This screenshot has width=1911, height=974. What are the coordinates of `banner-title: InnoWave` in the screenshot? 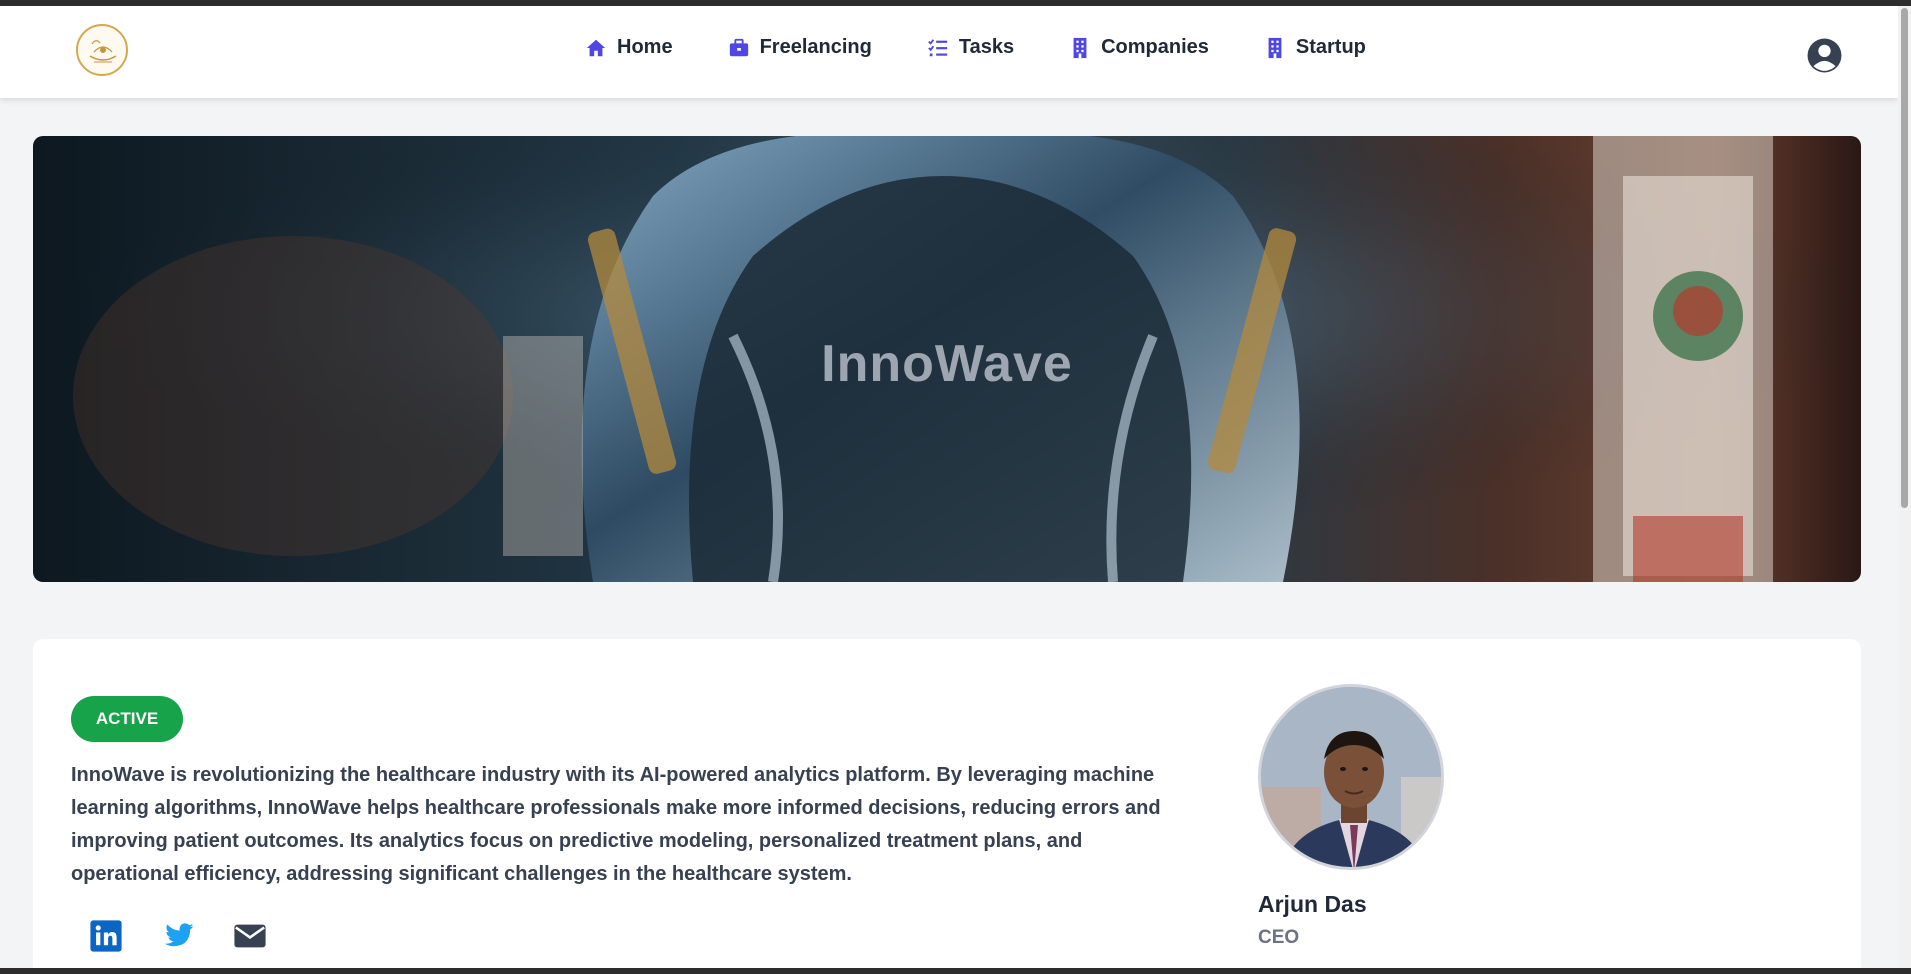 It's located at (947, 364).